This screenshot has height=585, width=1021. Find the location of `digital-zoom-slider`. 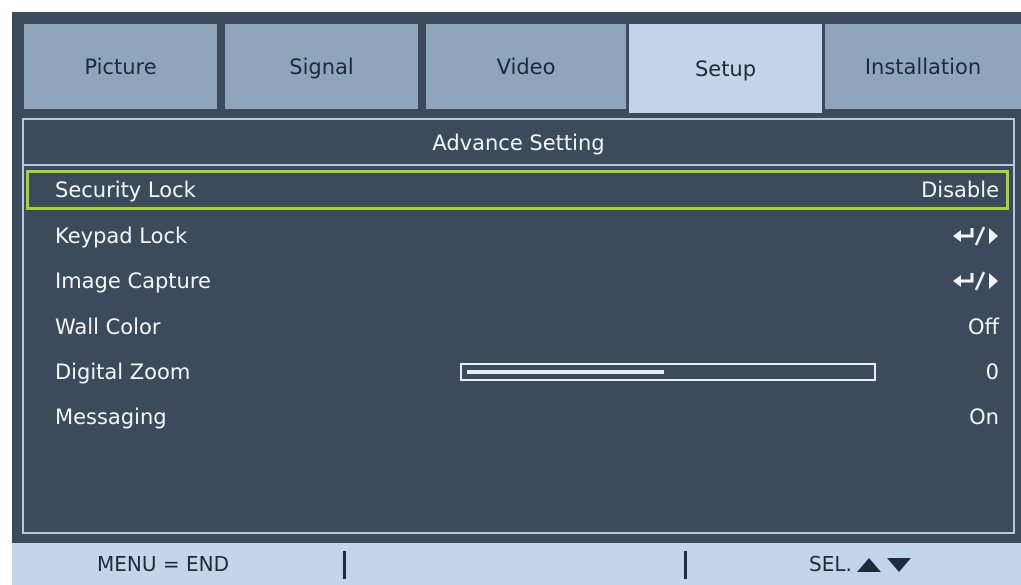

digital-zoom-slider is located at coordinates (668, 372).